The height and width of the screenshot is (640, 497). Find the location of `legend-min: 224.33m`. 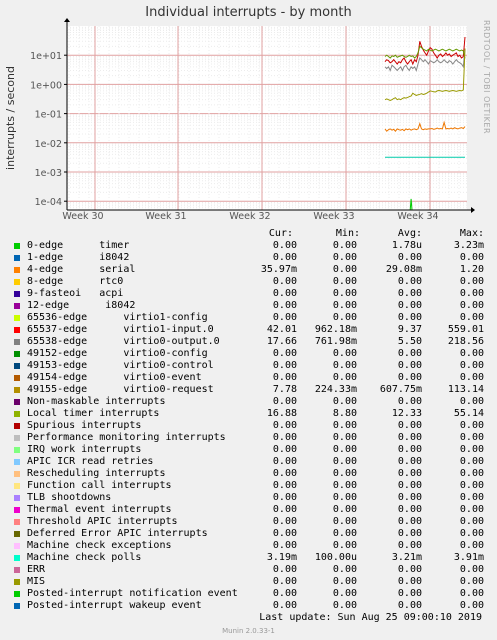

legend-min: 224.33m is located at coordinates (335, 389).